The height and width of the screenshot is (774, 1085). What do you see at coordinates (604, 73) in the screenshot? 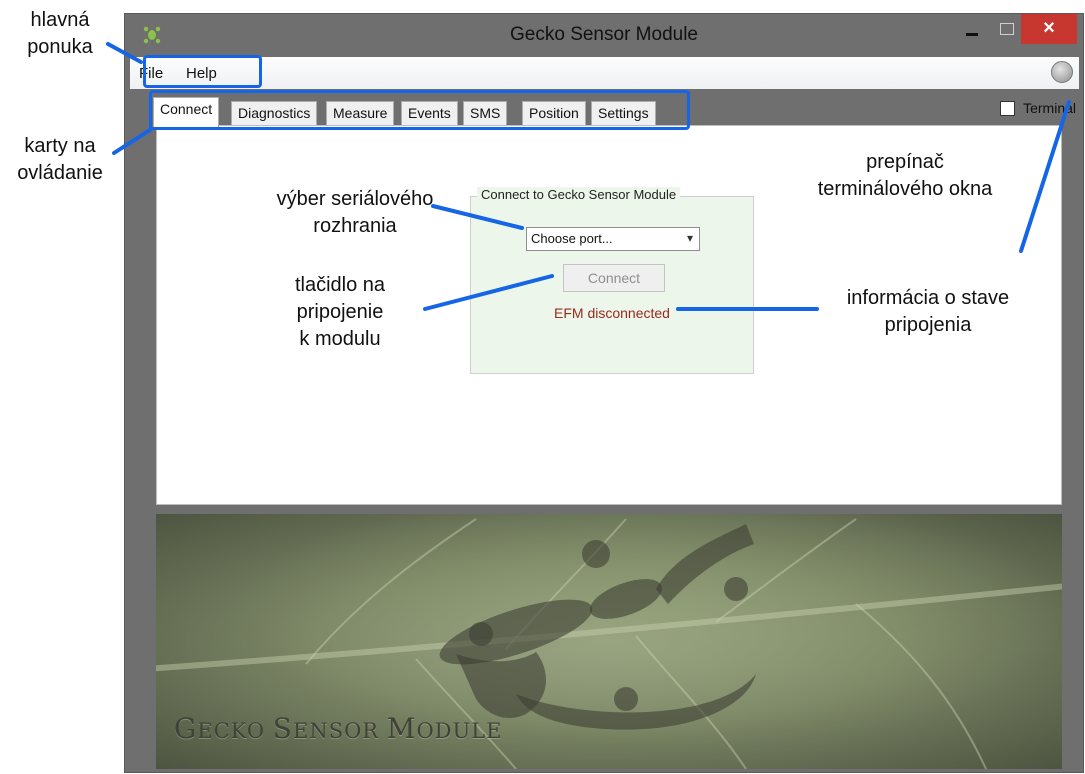
I see `main-menu-bar: File Help` at bounding box center [604, 73].